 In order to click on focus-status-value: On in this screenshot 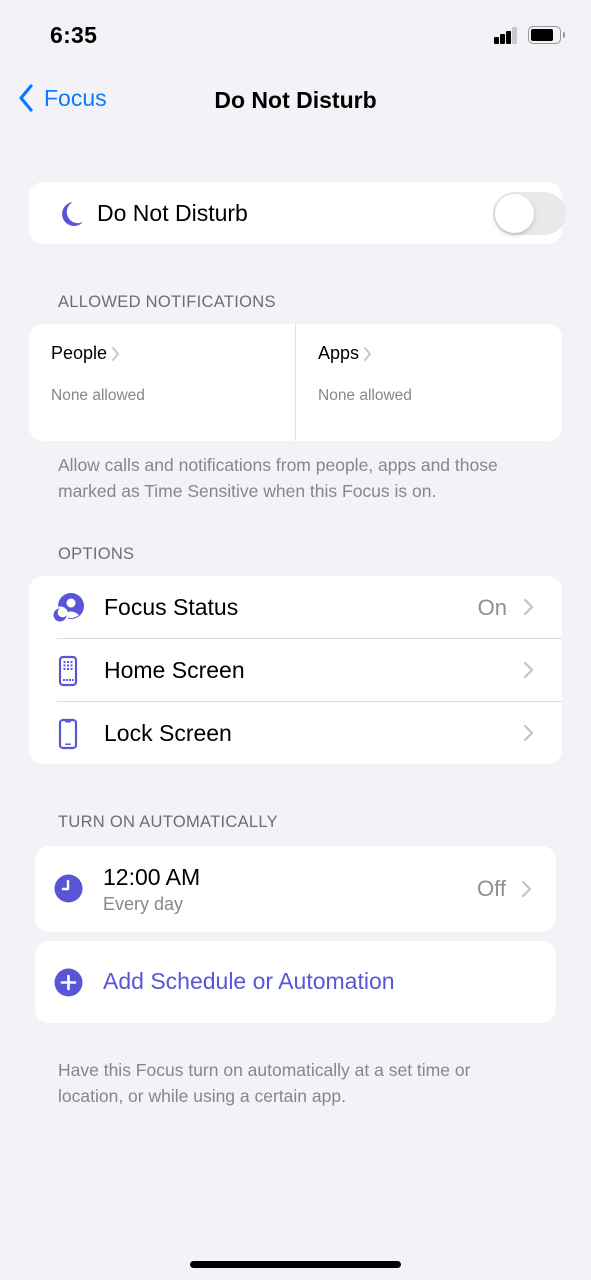, I will do `click(492, 607)`.